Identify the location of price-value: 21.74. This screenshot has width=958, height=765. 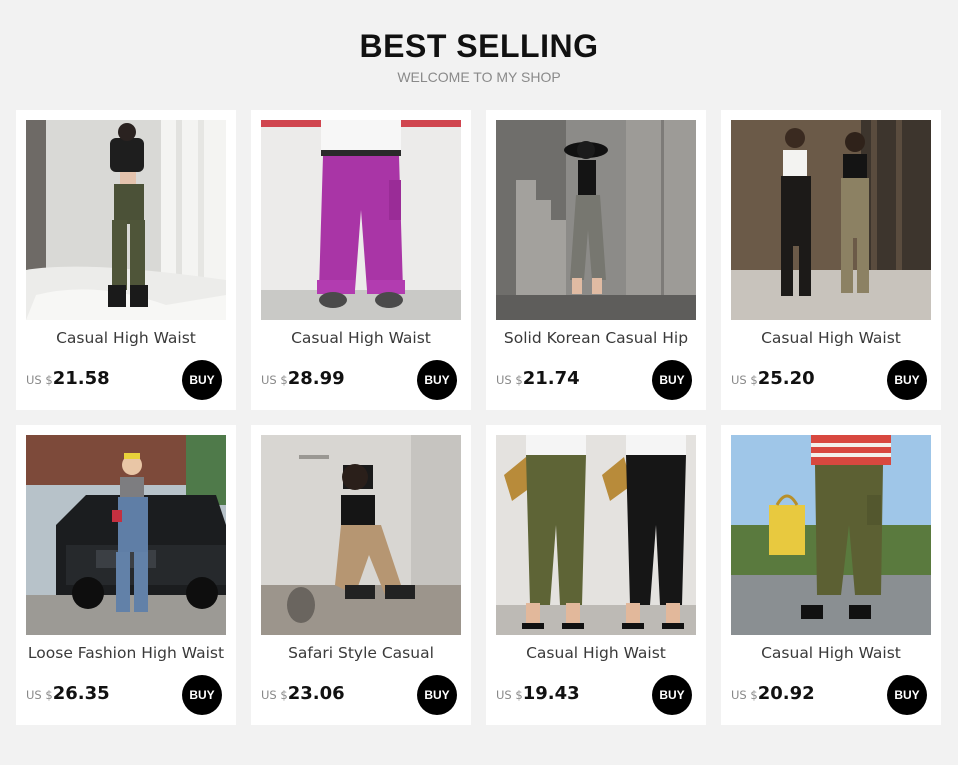
(551, 378).